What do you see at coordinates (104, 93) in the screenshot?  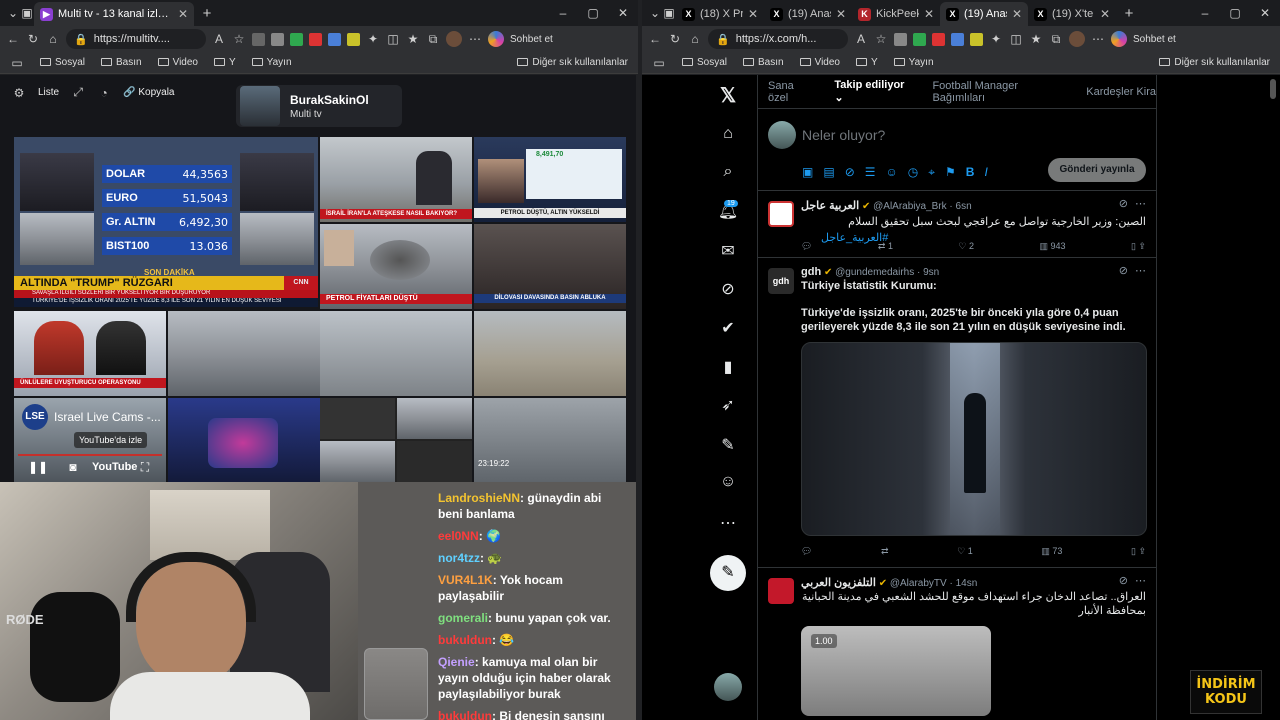 I see `timer-icon: ◔` at bounding box center [104, 93].